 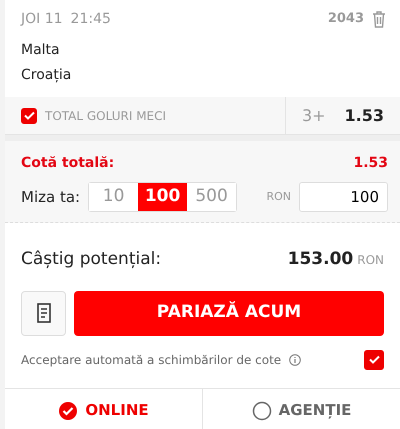 What do you see at coordinates (262, 410) in the screenshot?
I see `radio-circle-icon` at bounding box center [262, 410].